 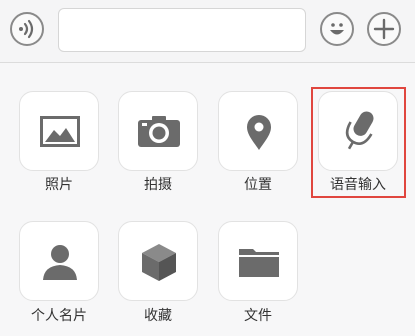 What do you see at coordinates (158, 131) in the screenshot?
I see `camera-button` at bounding box center [158, 131].